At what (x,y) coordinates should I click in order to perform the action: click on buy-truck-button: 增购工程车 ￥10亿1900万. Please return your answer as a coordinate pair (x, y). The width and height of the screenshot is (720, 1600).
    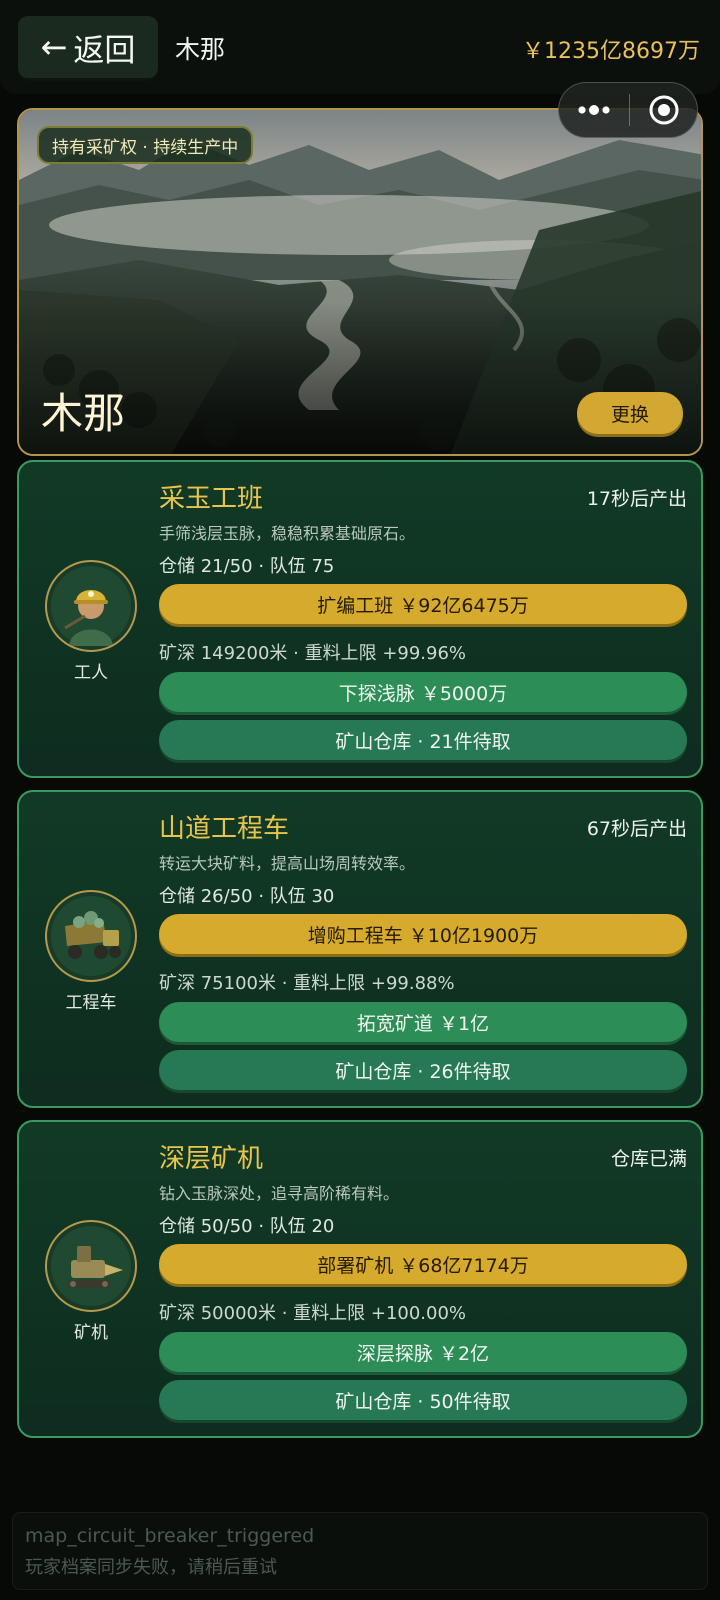
    Looking at the image, I should click on (423, 934).